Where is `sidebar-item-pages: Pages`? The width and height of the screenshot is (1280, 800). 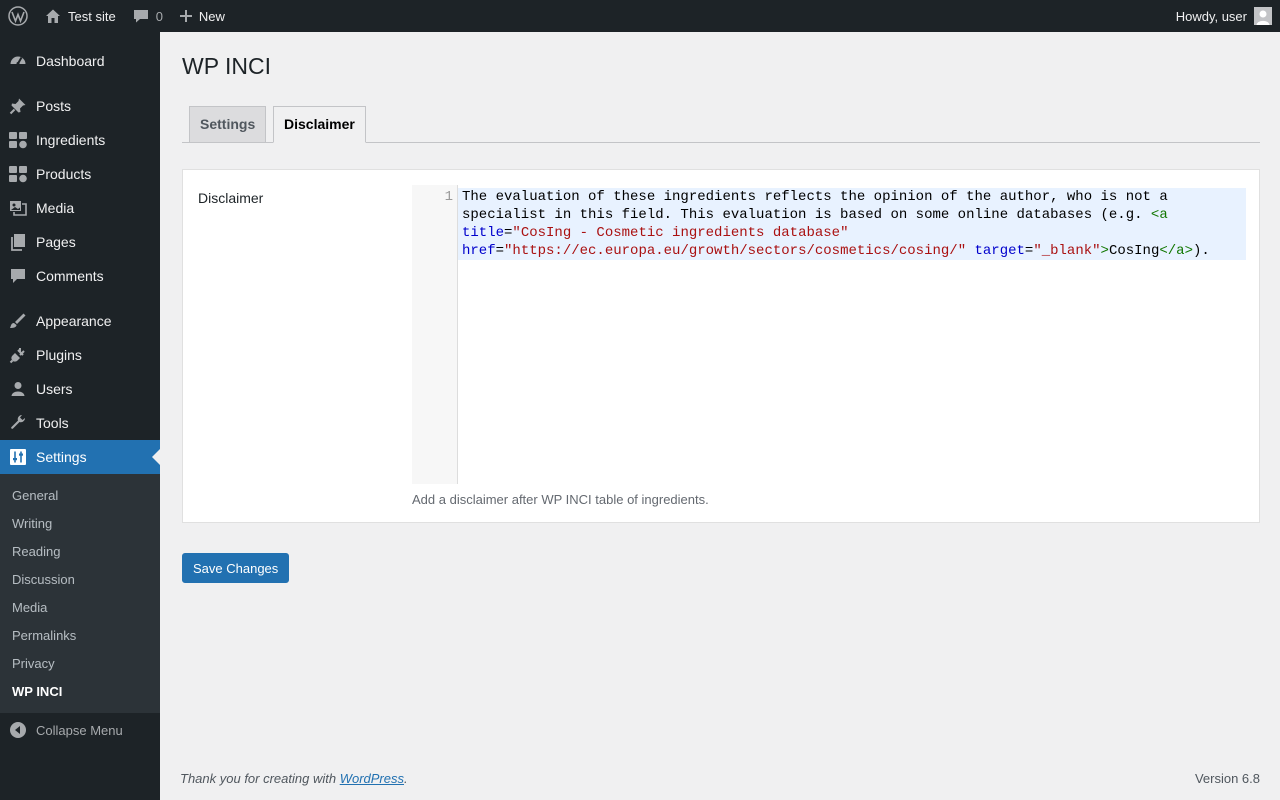
sidebar-item-pages: Pages is located at coordinates (80, 242).